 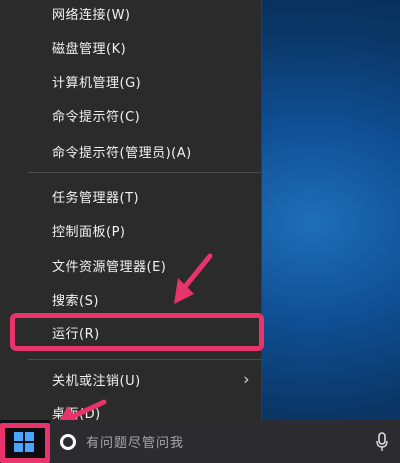 What do you see at coordinates (97, 83) in the screenshot?
I see `menu-item-label: 计算机管理(G)` at bounding box center [97, 83].